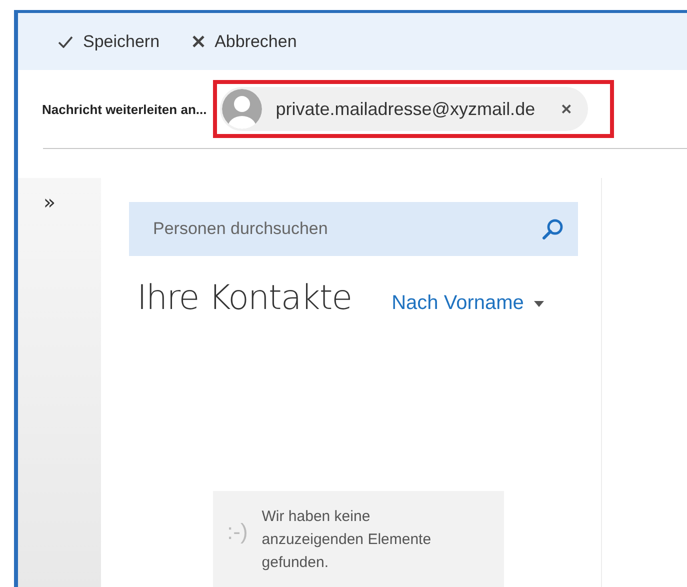  What do you see at coordinates (198, 41) in the screenshot?
I see `close-icon` at bounding box center [198, 41].